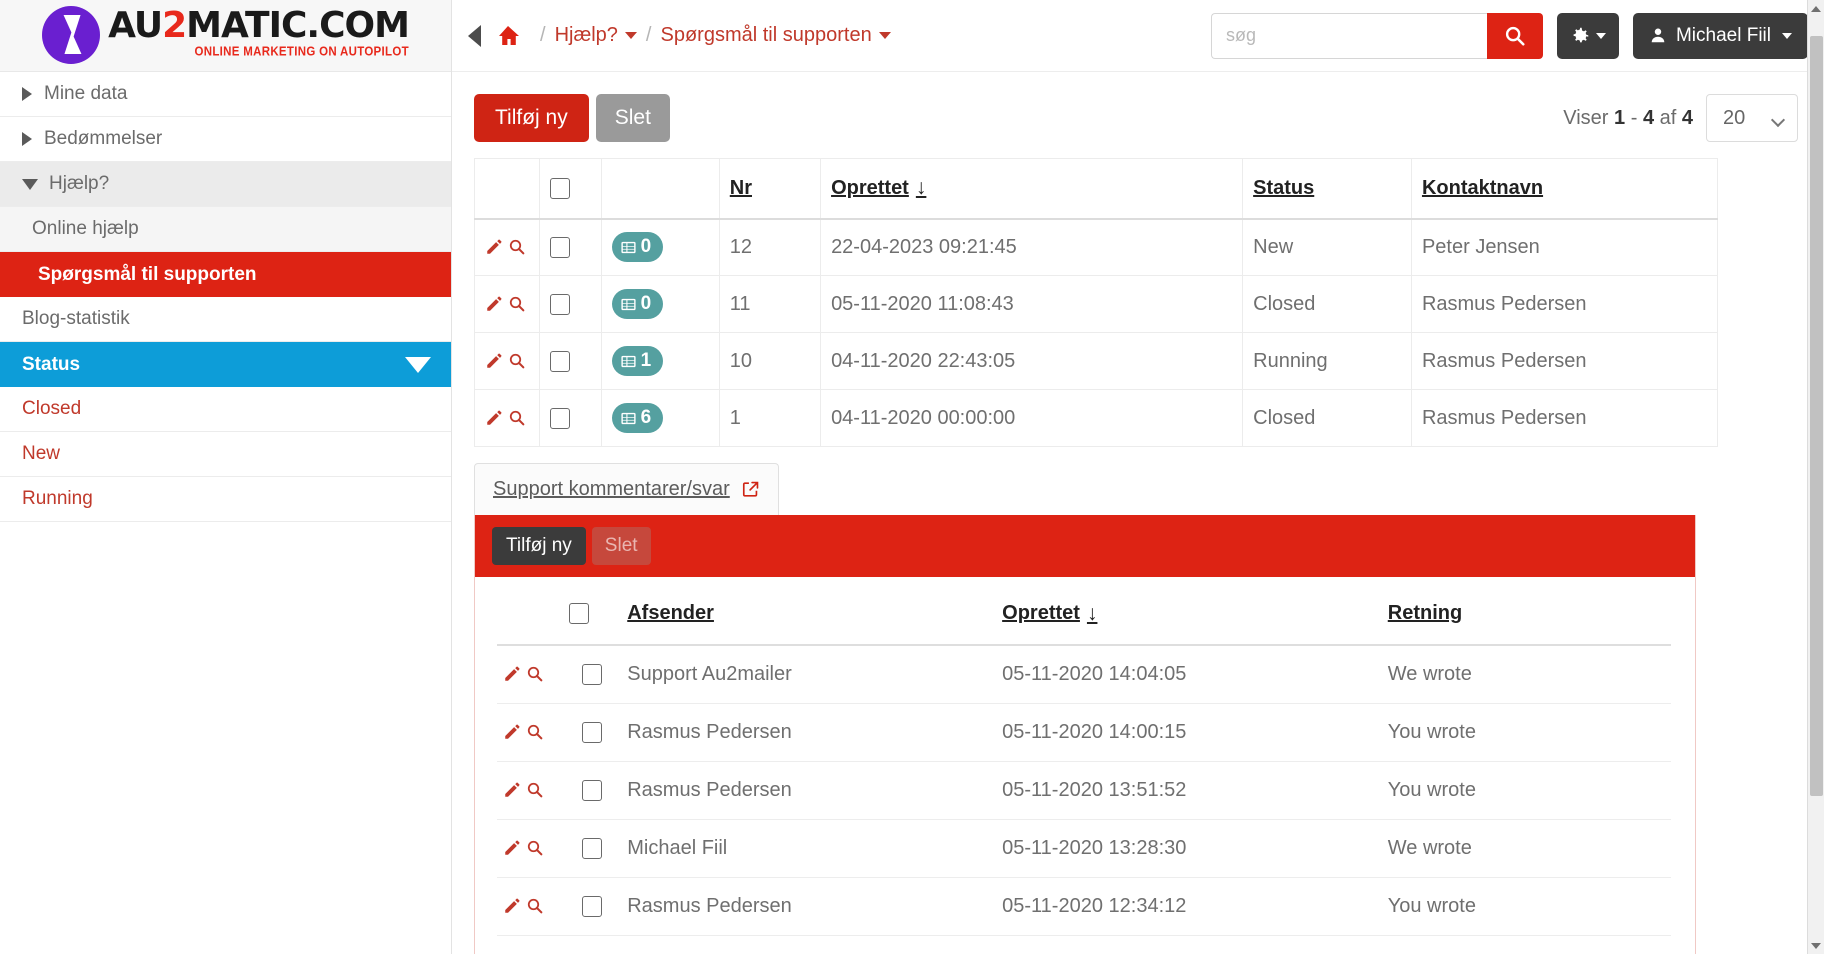 The width and height of the screenshot is (1824, 954). What do you see at coordinates (878, 188) in the screenshot?
I see `col-oprettet-sort: Oprettet ↓` at bounding box center [878, 188].